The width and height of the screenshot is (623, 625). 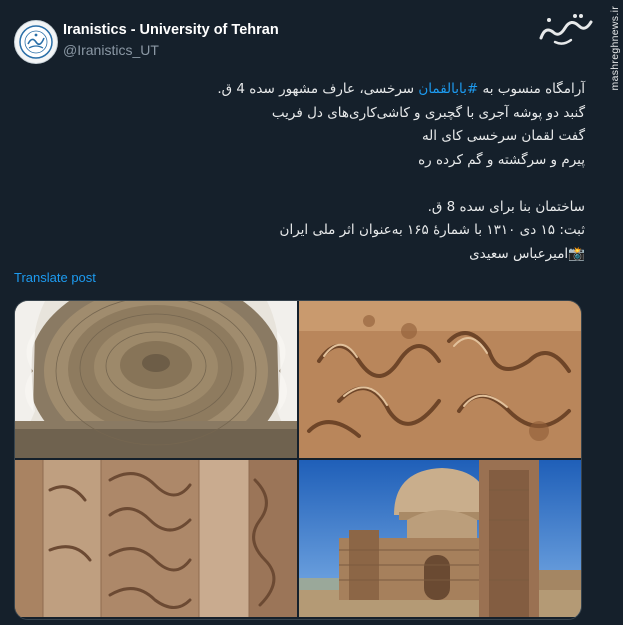 What do you see at coordinates (305, 255) in the screenshot?
I see `tweet-line-7: 📸امیرعباس سعیدی` at bounding box center [305, 255].